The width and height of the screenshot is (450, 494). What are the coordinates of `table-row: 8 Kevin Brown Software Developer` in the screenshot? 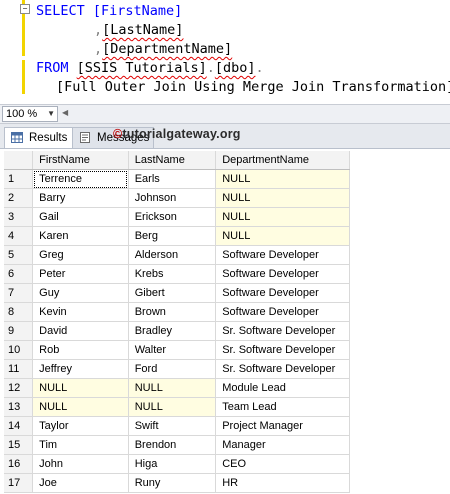 It's located at (177, 312).